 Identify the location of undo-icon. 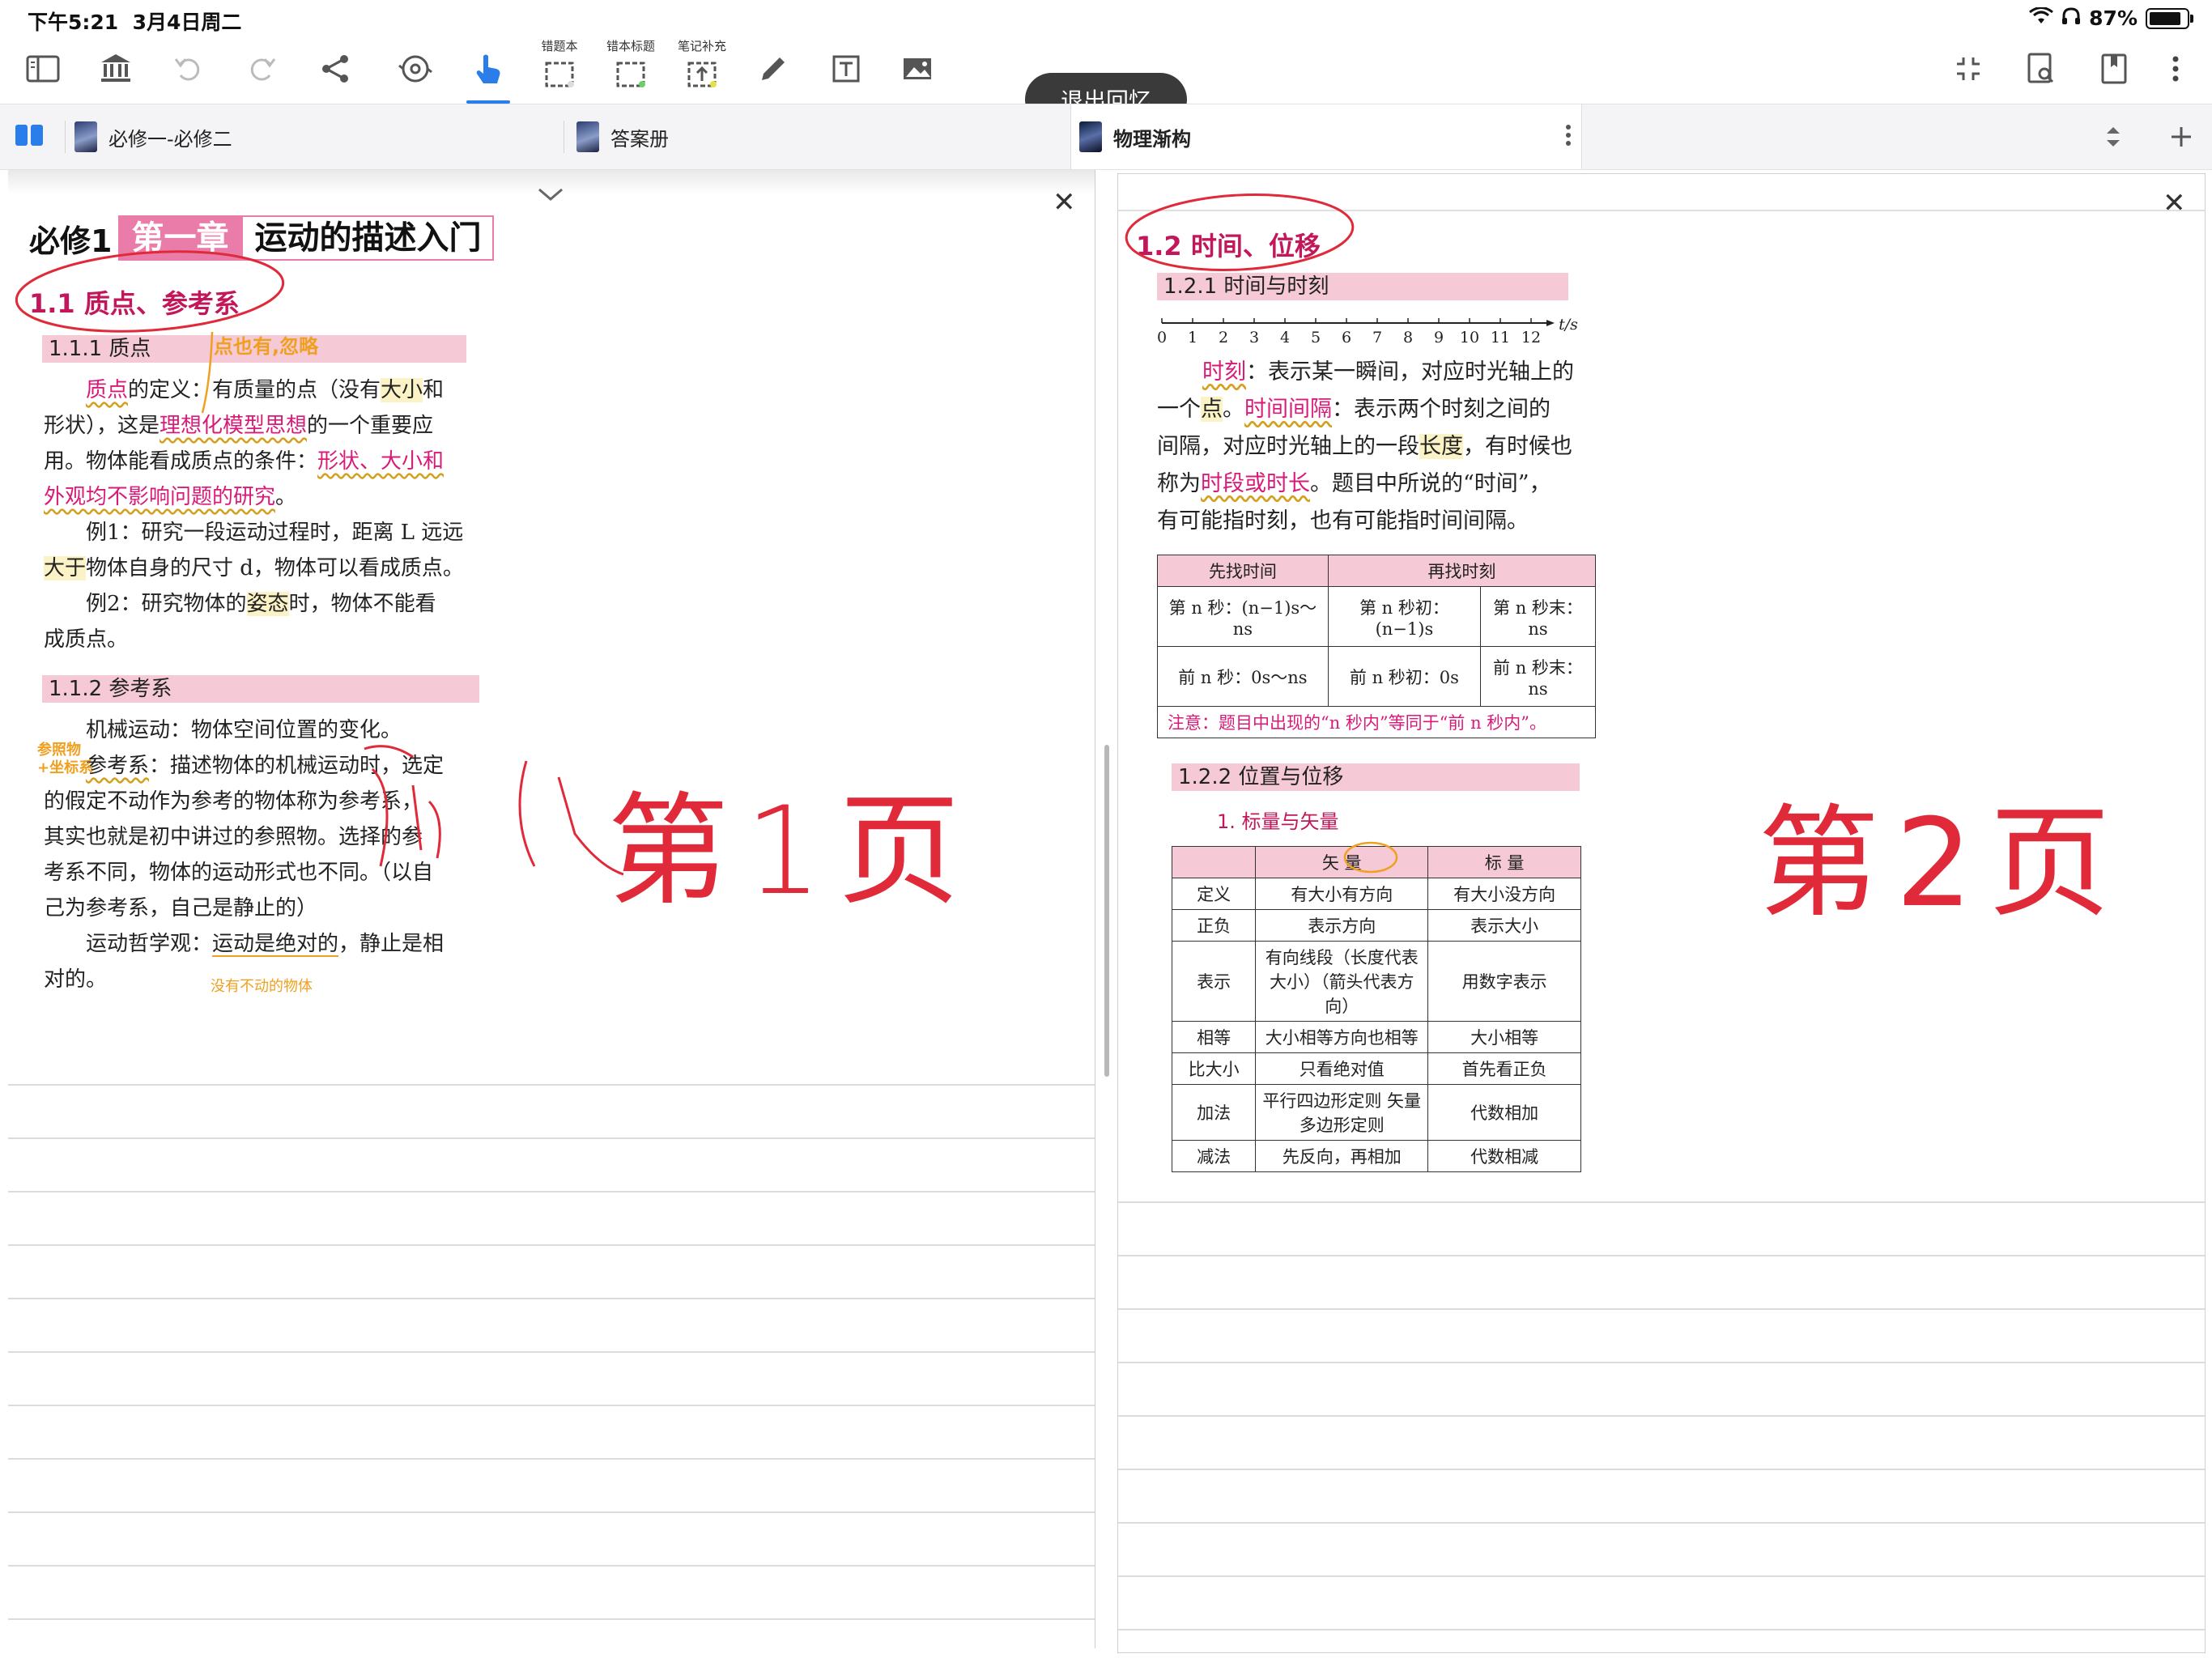
(188, 68).